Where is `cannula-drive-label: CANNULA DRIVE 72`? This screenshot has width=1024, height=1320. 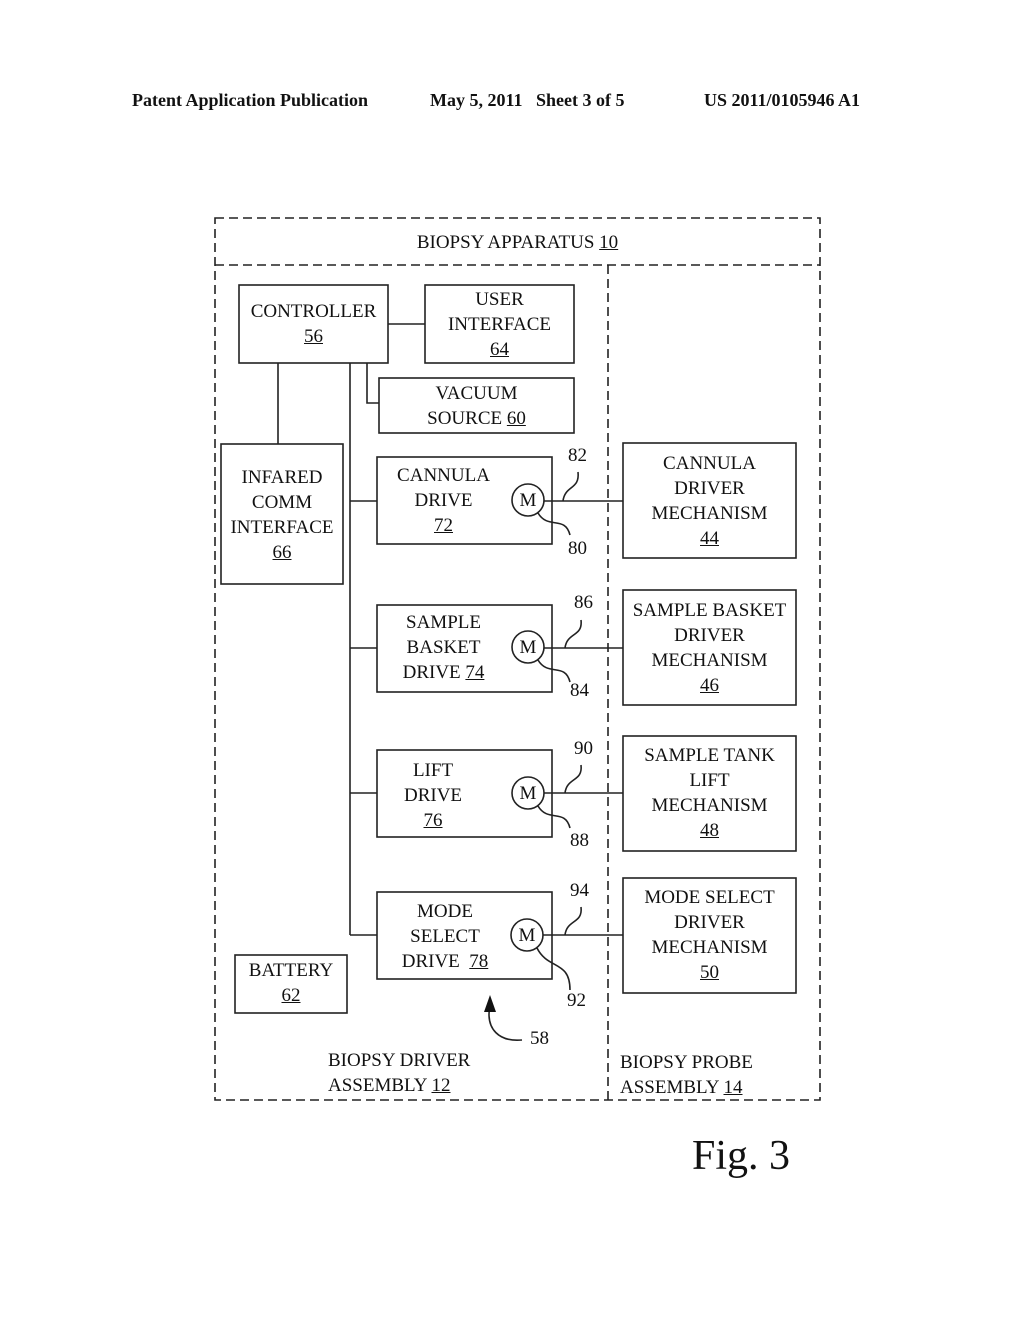
cannula-drive-label: CANNULA DRIVE 72 is located at coordinates (443, 500).